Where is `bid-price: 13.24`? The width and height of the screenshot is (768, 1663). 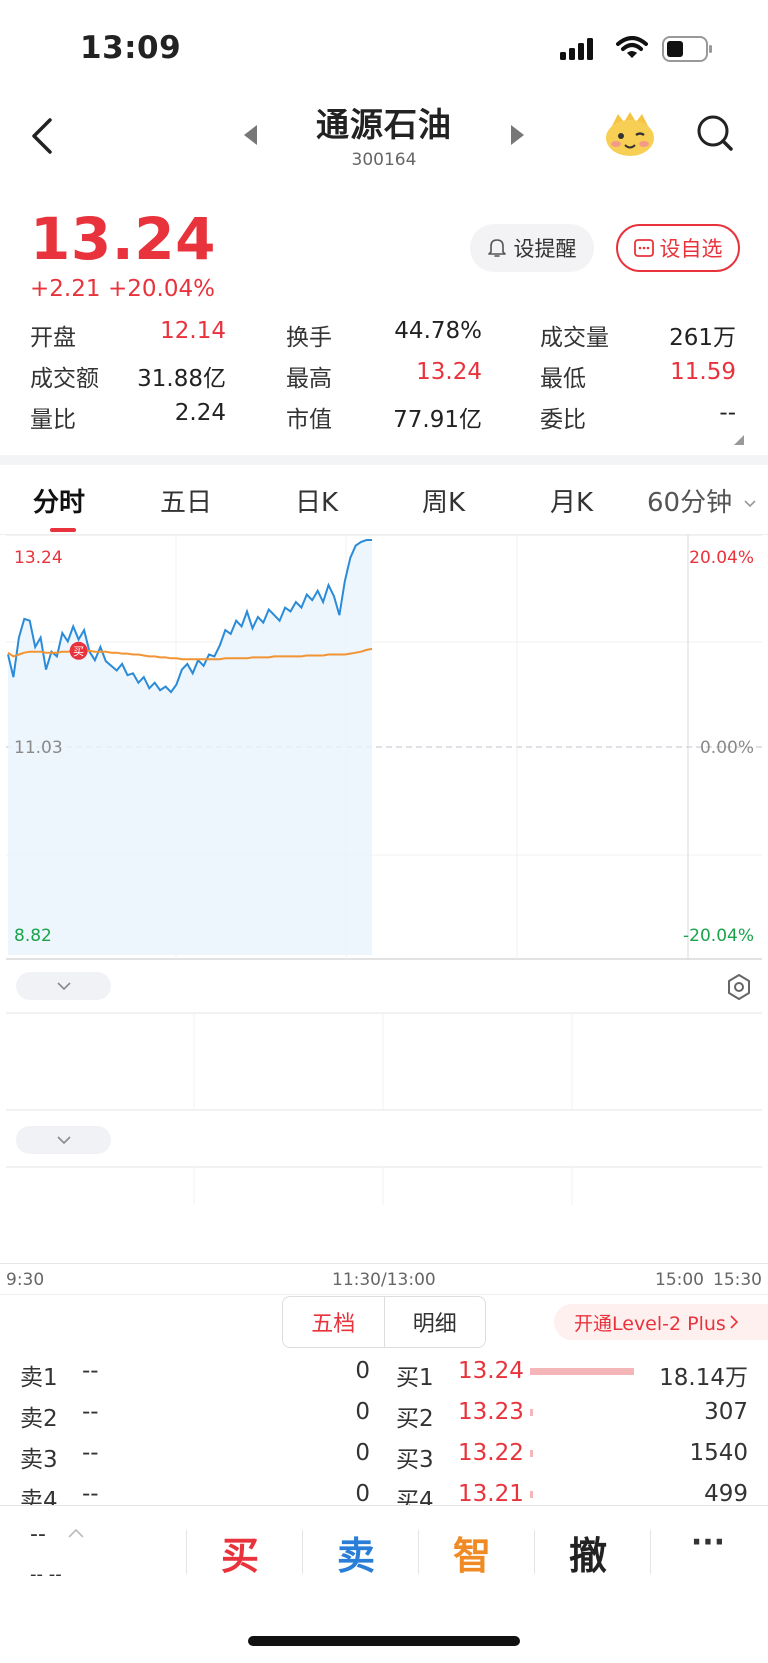
bid-price: 13.24 is located at coordinates (491, 1371).